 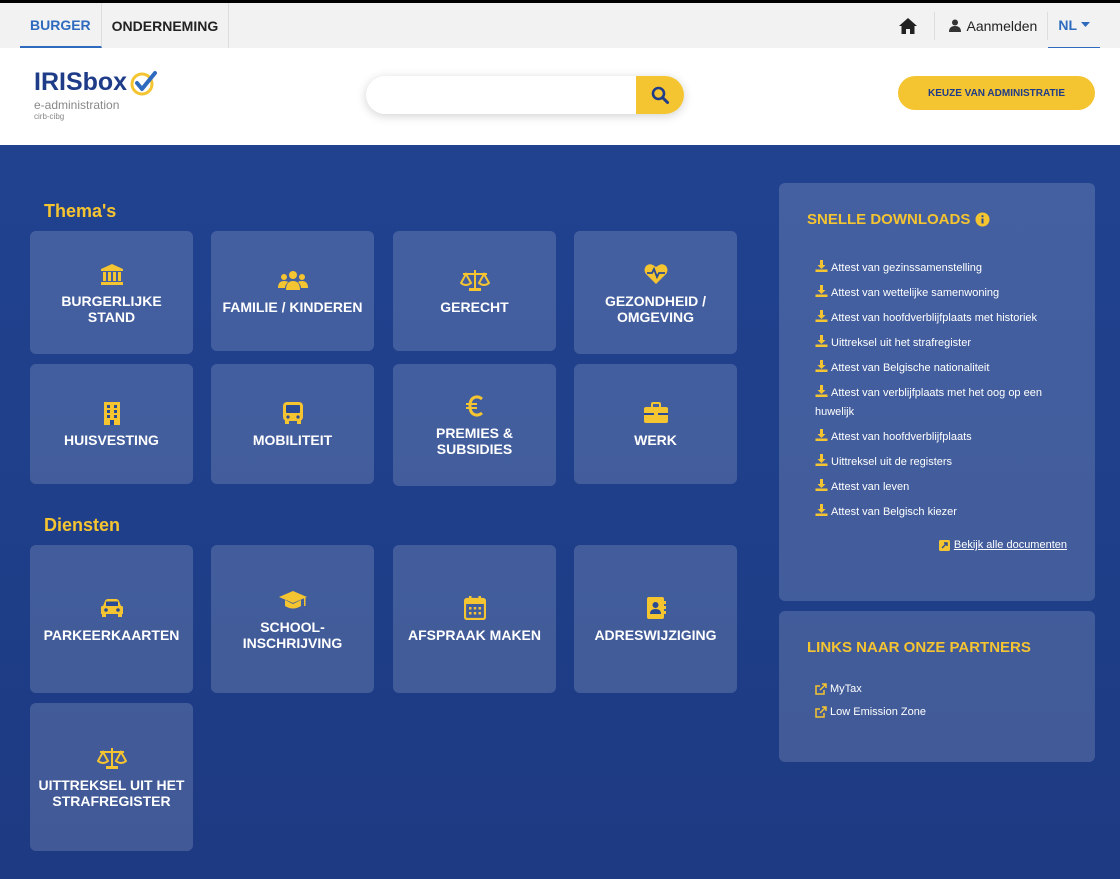 I want to click on theme-tile-gerecht: GERECHT, so click(x=474, y=291).